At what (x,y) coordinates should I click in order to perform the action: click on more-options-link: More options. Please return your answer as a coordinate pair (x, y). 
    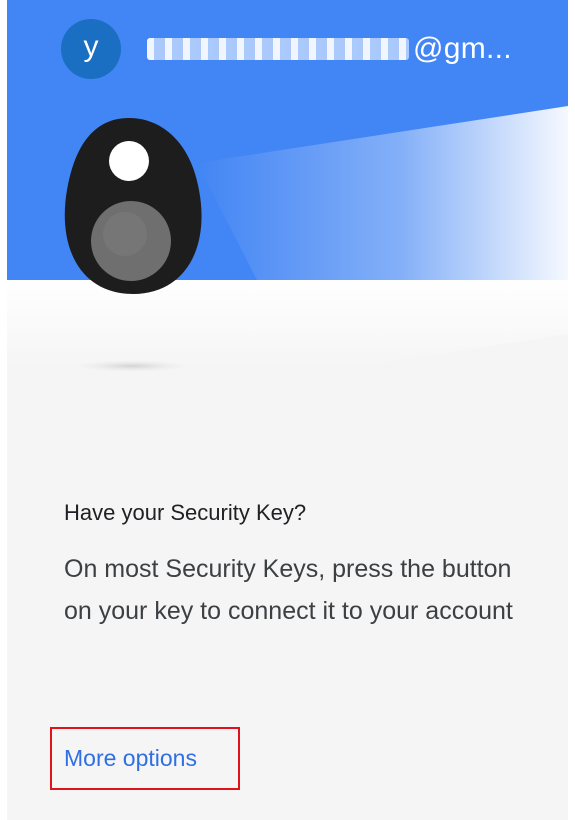
    Looking at the image, I should click on (145, 758).